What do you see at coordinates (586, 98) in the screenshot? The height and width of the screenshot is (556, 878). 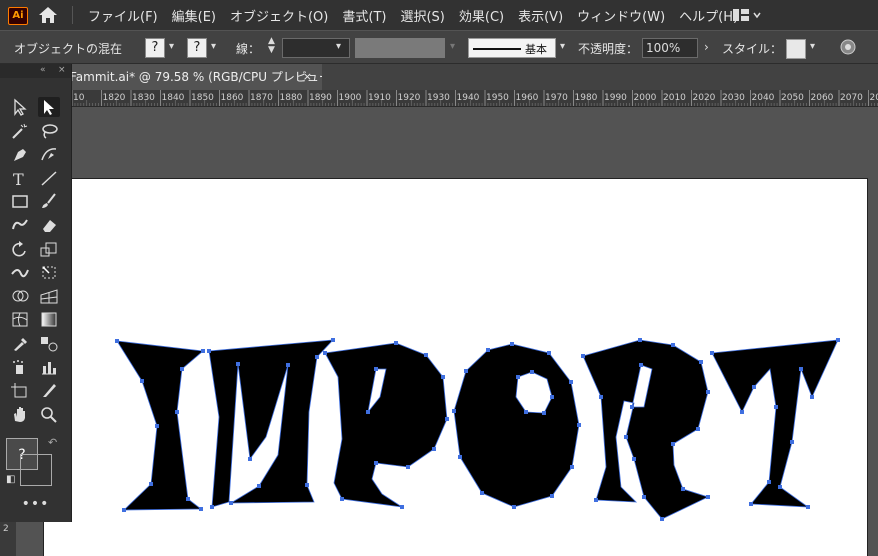 I see `ruler-label: 1980` at bounding box center [586, 98].